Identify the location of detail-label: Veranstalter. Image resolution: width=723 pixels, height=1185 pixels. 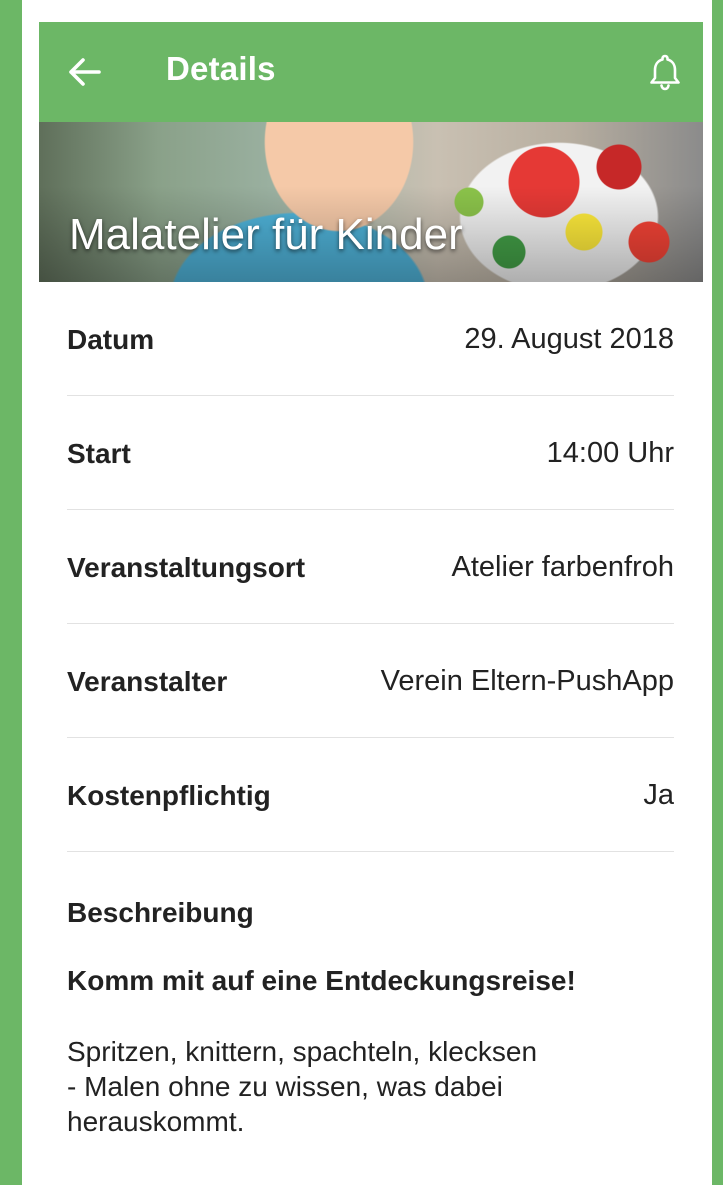
(147, 681).